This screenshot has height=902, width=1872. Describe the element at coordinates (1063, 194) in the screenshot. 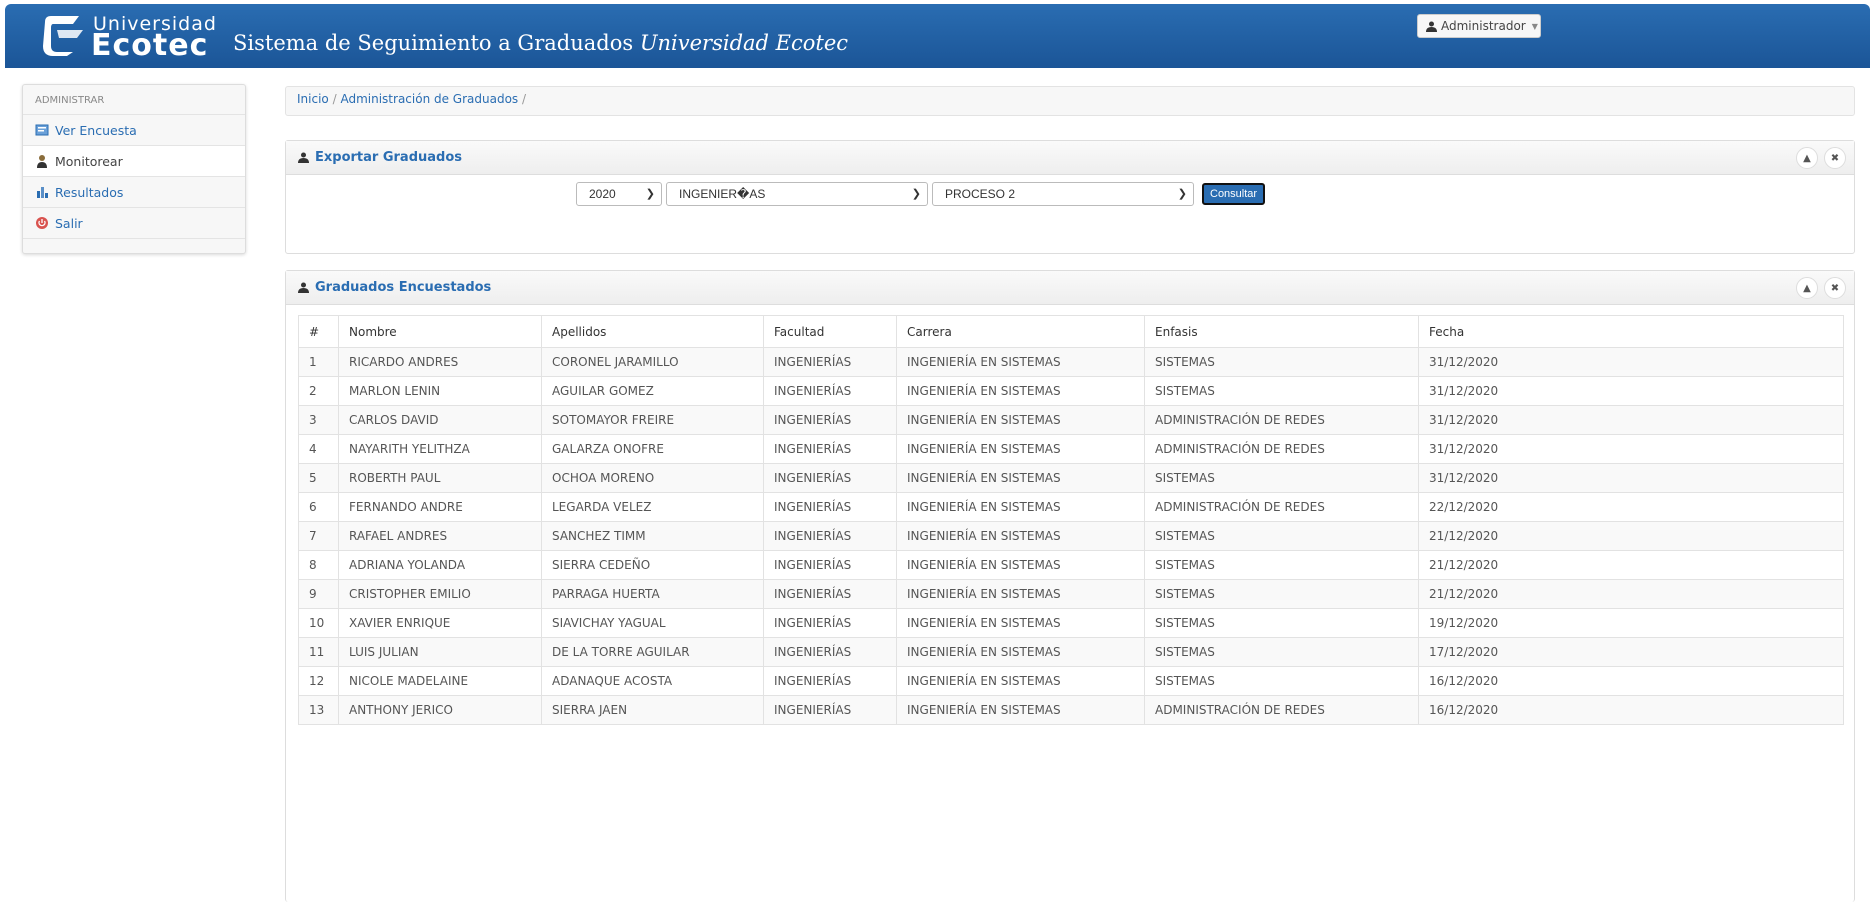

I see `process-select: PROCESO 2 ❯` at that location.